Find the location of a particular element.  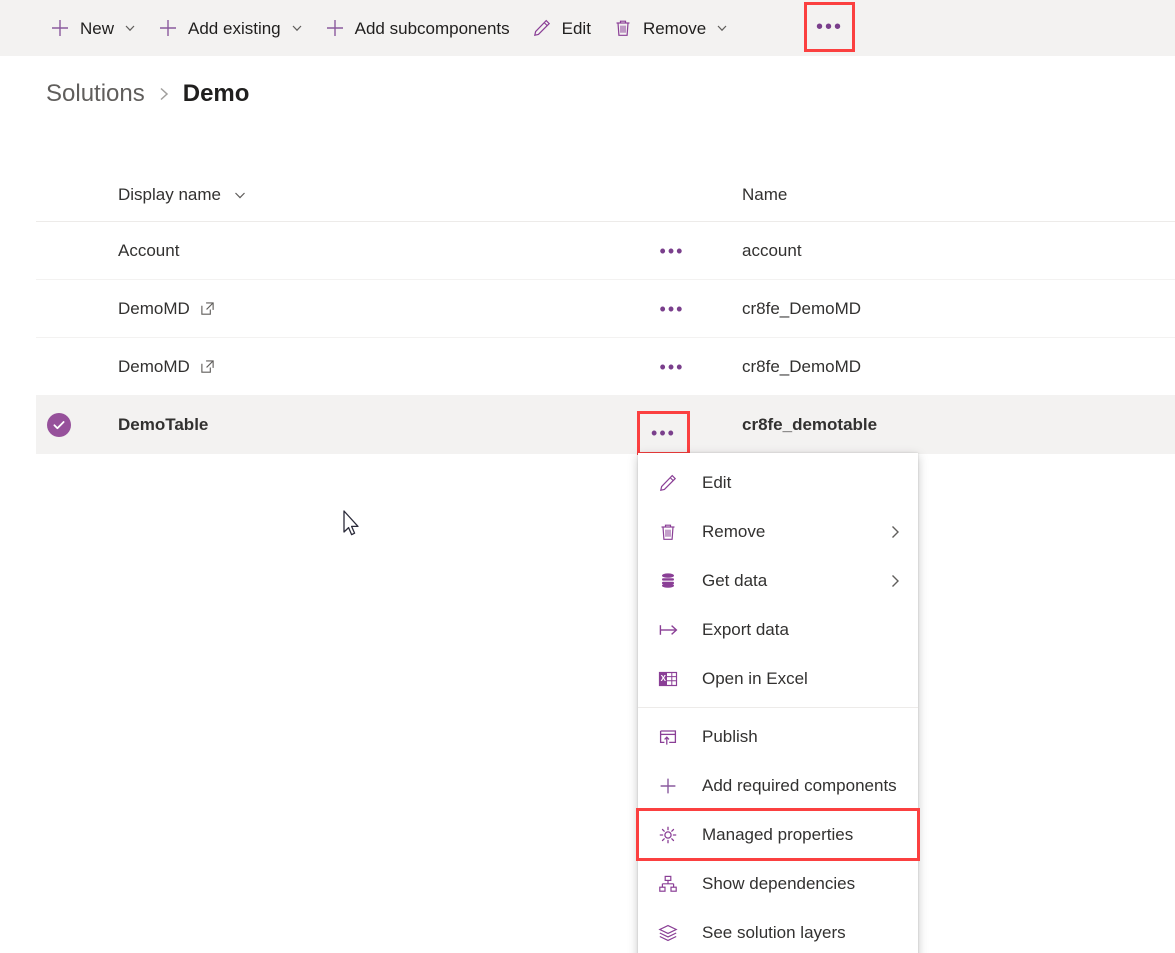

command-remove-label: Remove is located at coordinates (674, 28).